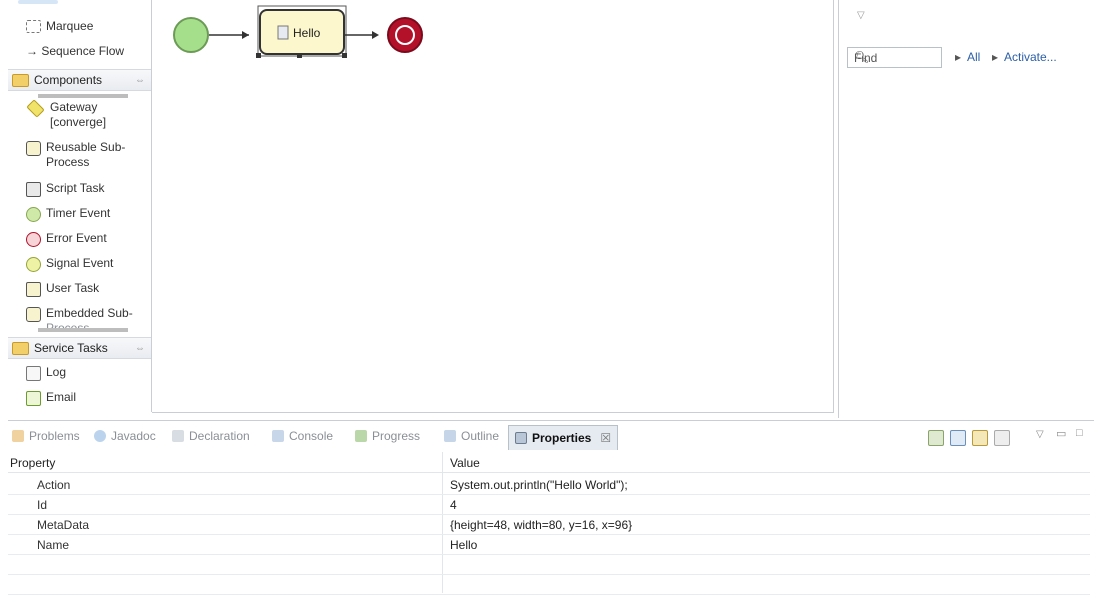 The image size is (1094, 595). What do you see at coordinates (76, 238) in the screenshot?
I see `palette-item-label: Error Event` at bounding box center [76, 238].